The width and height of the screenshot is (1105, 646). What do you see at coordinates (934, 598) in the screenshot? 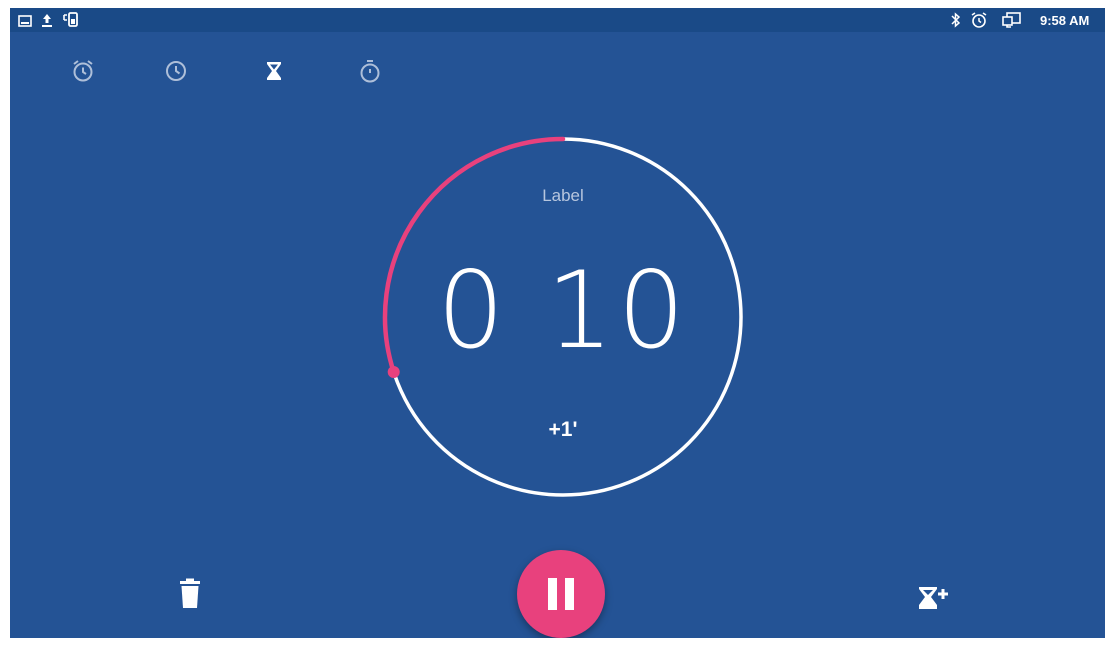
I see `add-timer-icon` at bounding box center [934, 598].